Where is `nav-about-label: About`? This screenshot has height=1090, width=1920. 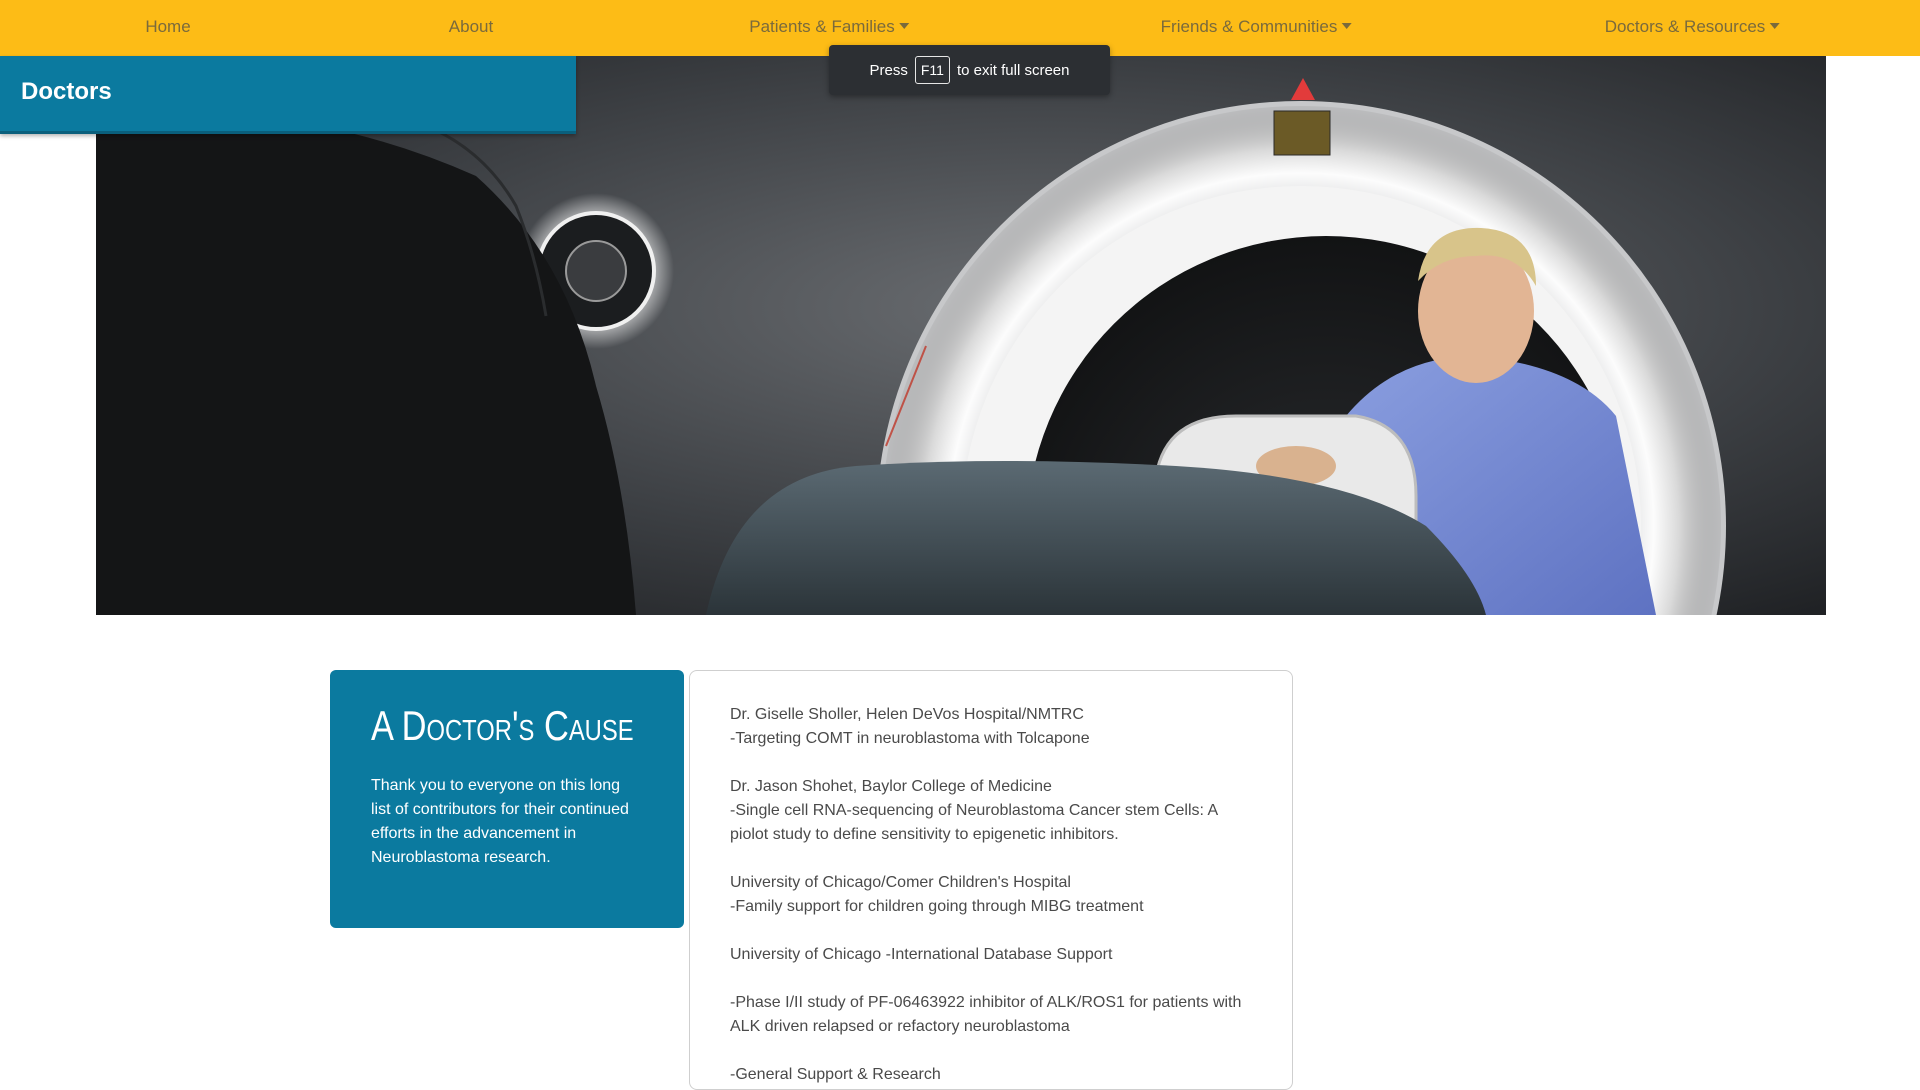
nav-about-label: About is located at coordinates (471, 26).